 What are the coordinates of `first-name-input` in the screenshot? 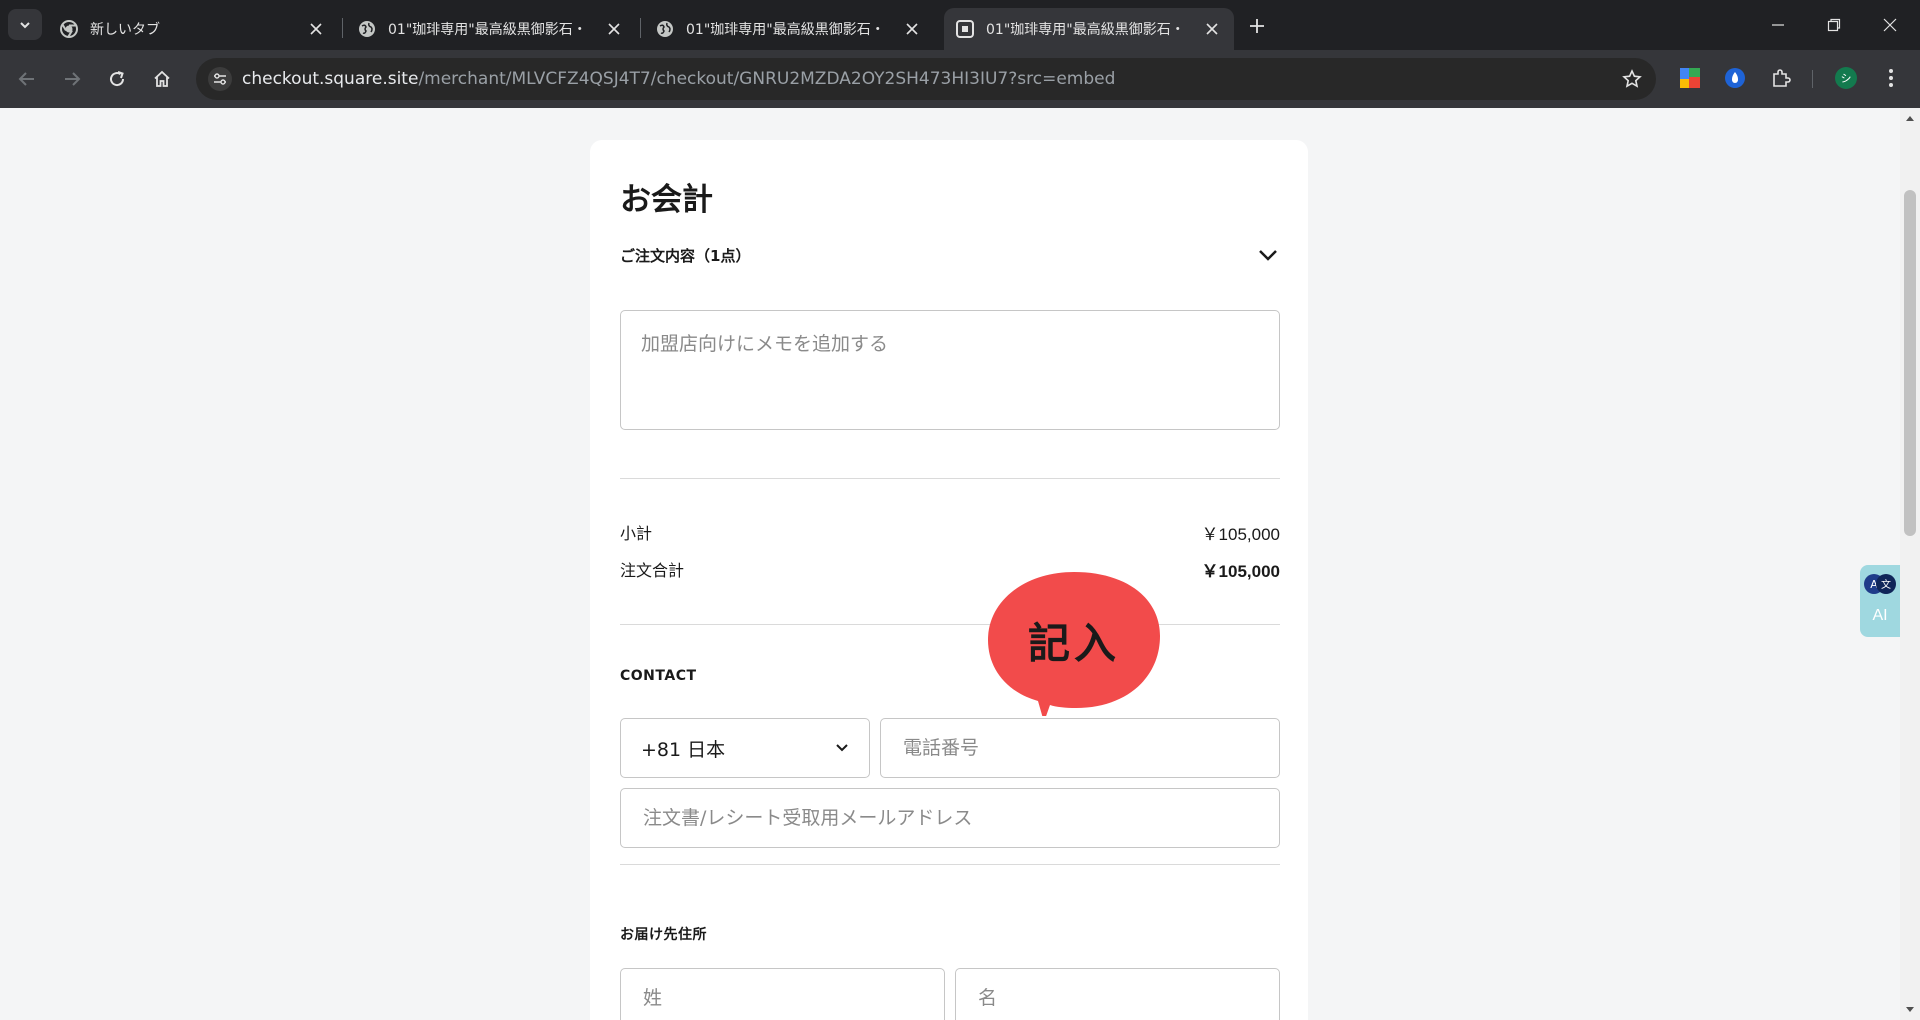 It's located at (1117, 994).